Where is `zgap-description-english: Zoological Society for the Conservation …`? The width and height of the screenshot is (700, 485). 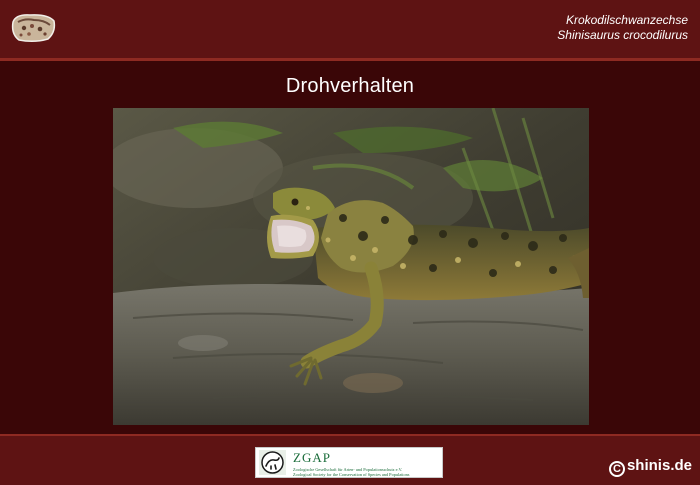 zgap-description-english: Zoological Society for the Conservation … is located at coordinates (351, 474).